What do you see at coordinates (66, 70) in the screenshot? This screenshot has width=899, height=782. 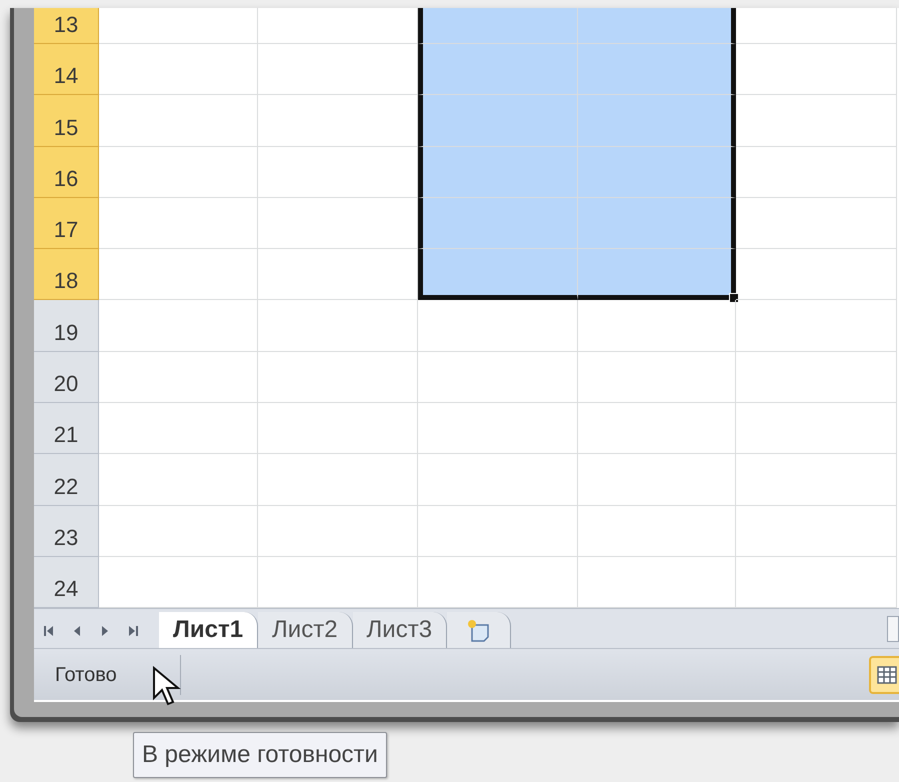 I see `row-header: 14` at bounding box center [66, 70].